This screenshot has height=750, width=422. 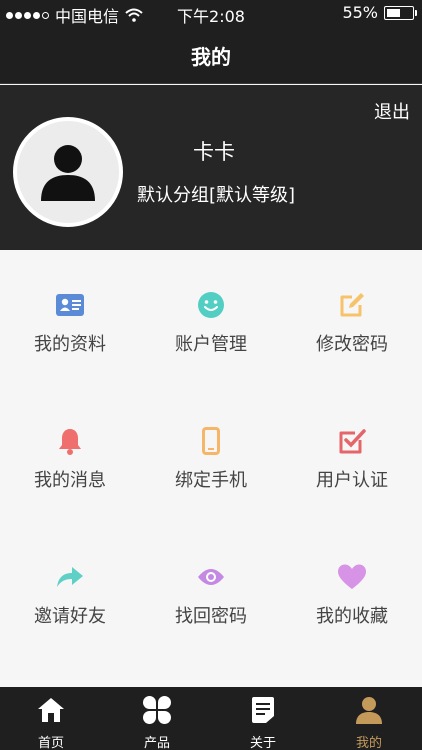 What do you see at coordinates (211, 595) in the screenshot?
I see `grid-item-recover-password: 找回密码` at bounding box center [211, 595].